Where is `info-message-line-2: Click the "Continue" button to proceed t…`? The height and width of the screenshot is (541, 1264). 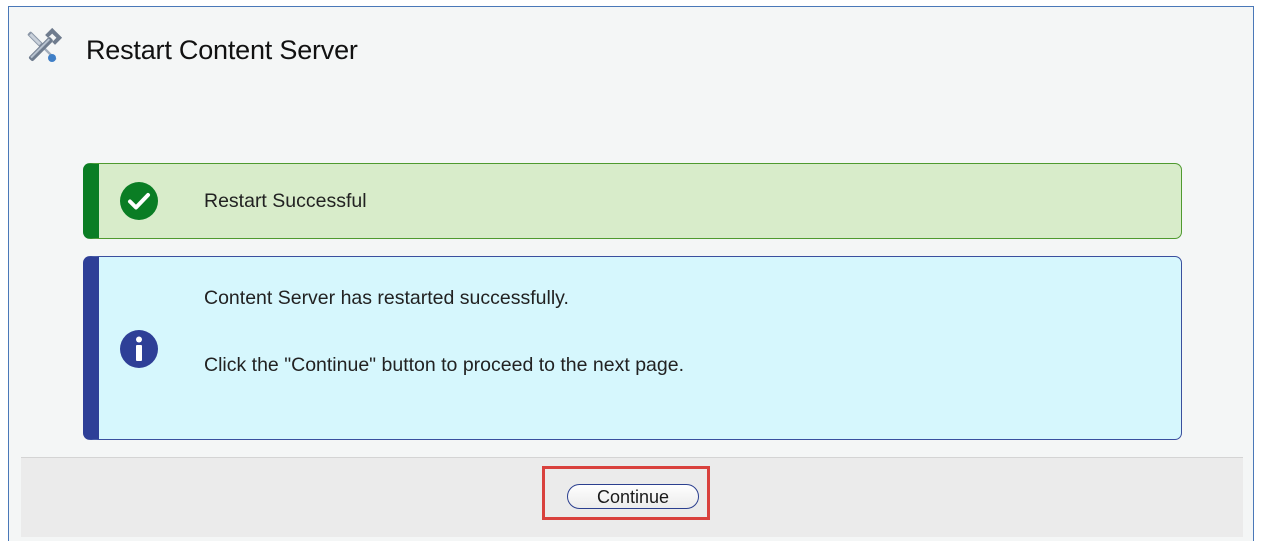 info-message-line-2: Click the "Continue" button to proceed t… is located at coordinates (444, 365).